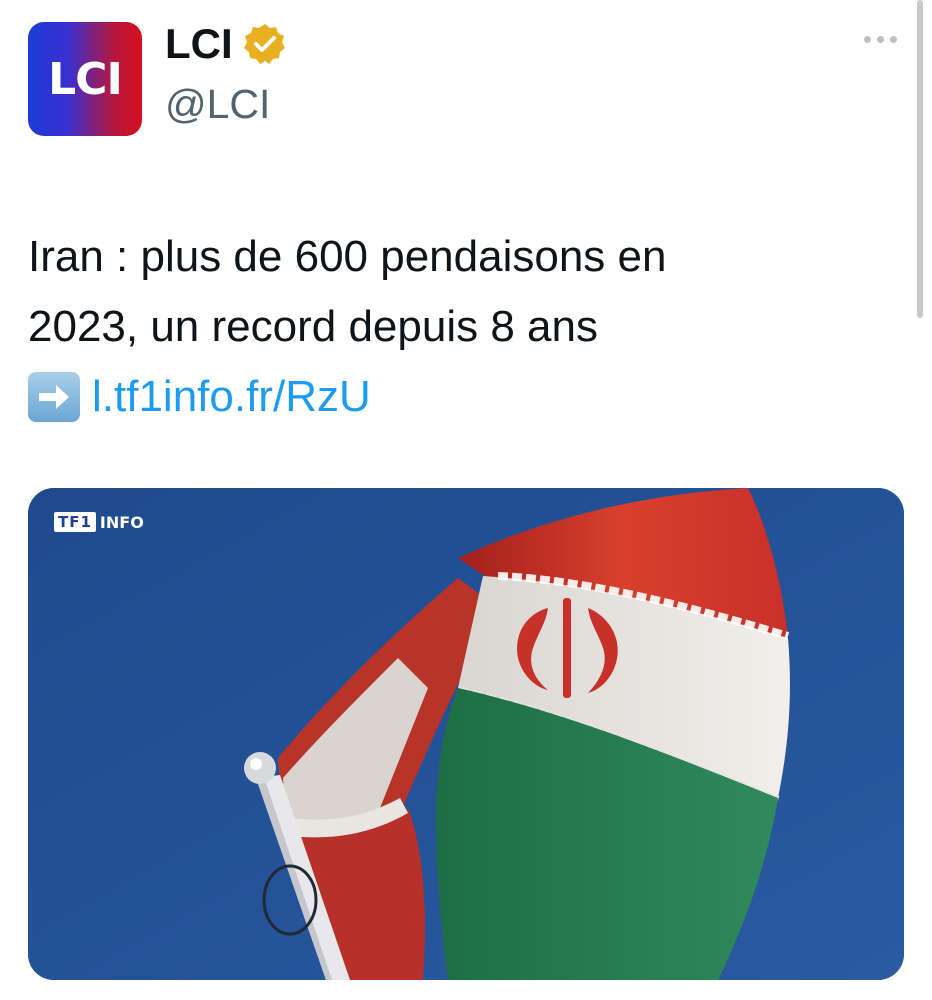 This screenshot has width=932, height=1000. I want to click on tweet-line-2: 2023, un record depuis 8 ans, so click(313, 326).